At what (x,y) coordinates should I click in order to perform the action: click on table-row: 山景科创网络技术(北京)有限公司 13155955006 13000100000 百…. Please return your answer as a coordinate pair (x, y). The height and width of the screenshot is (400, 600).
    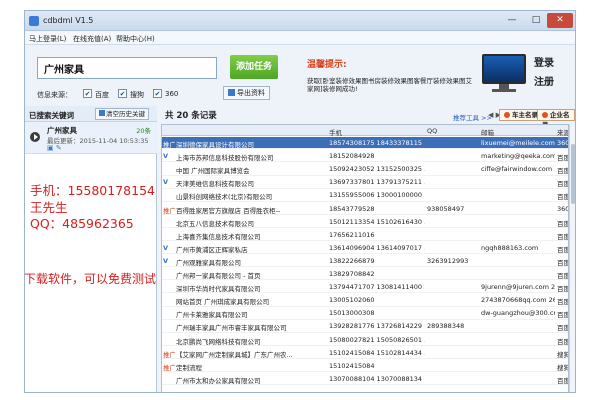
    Looking at the image, I should click on (365, 195).